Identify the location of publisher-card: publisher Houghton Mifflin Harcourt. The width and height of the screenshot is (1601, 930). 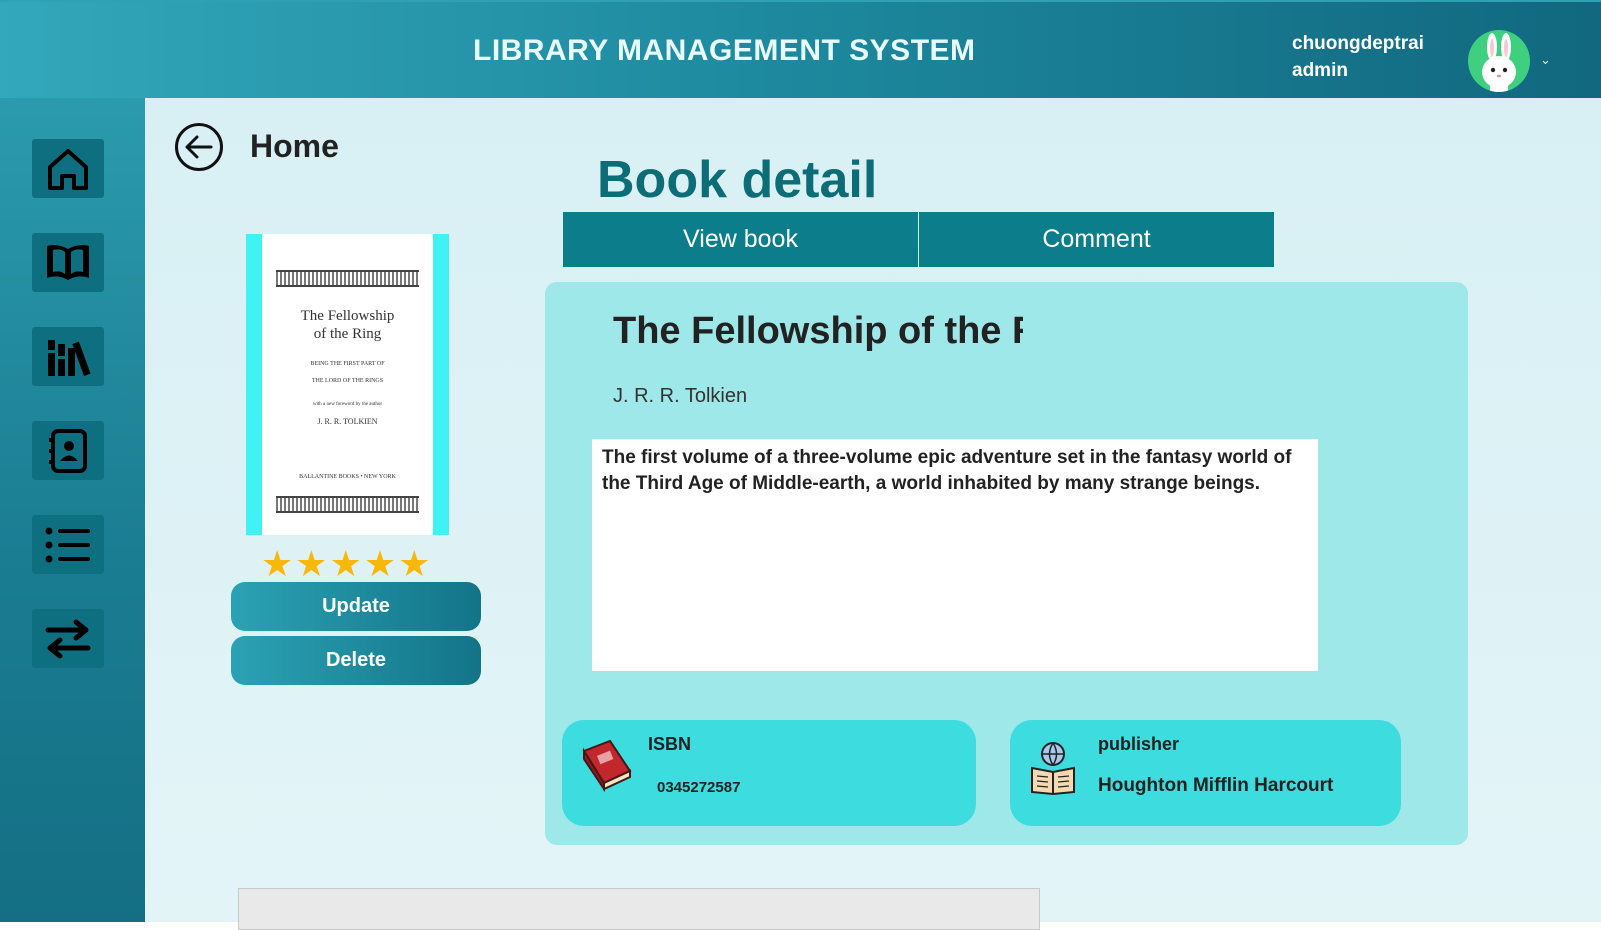
(1205, 773).